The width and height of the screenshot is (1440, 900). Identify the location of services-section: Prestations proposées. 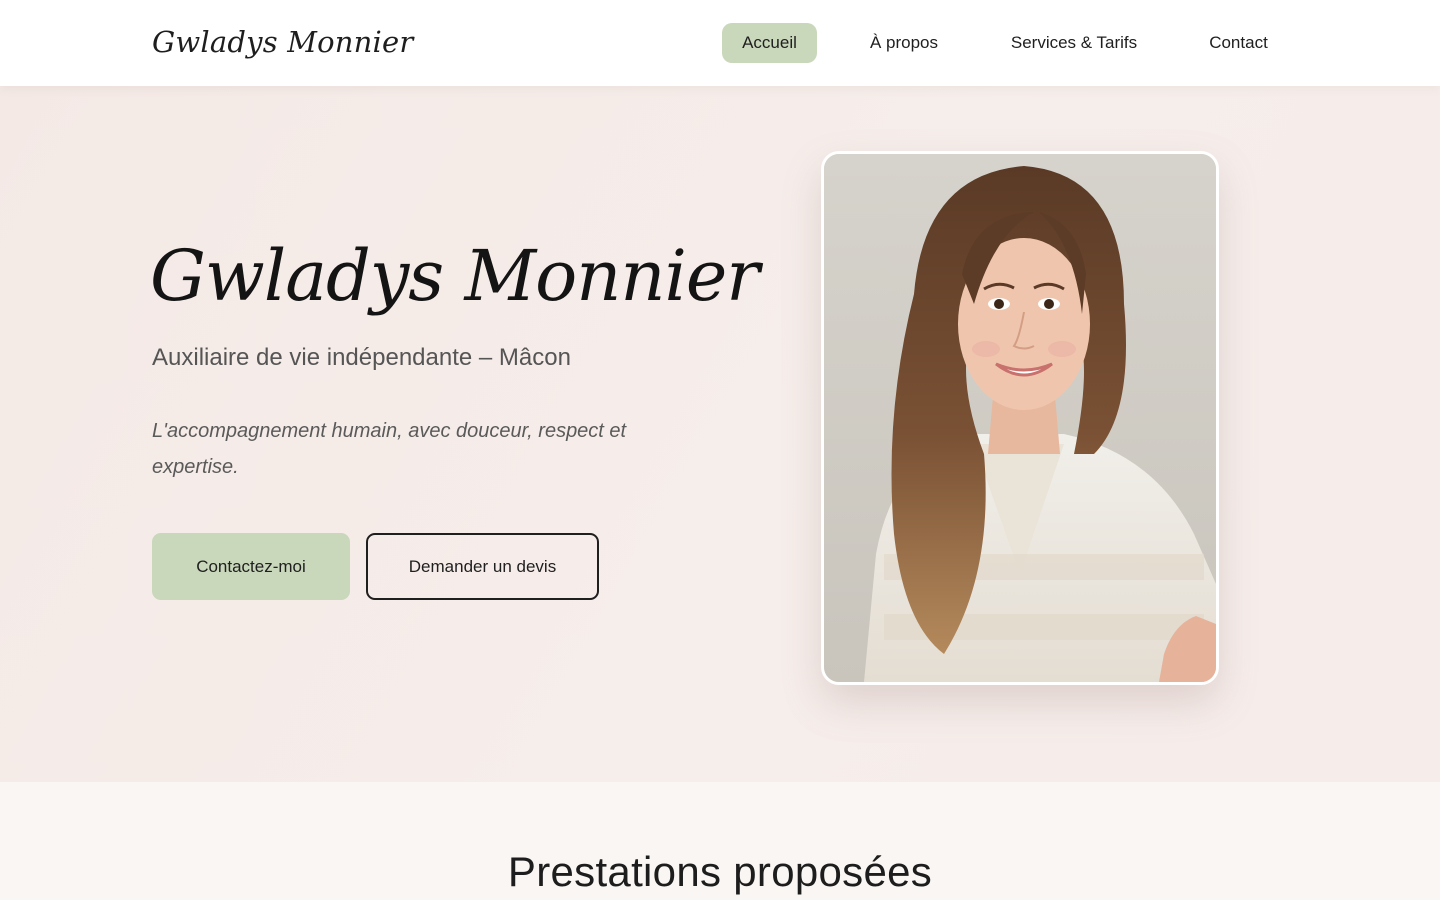
(720, 841).